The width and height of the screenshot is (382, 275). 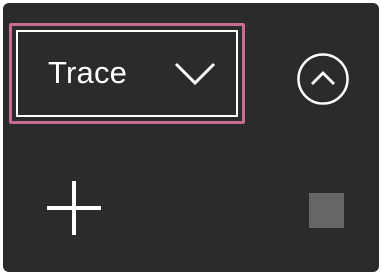 I want to click on plus-icon, so click(x=74, y=208).